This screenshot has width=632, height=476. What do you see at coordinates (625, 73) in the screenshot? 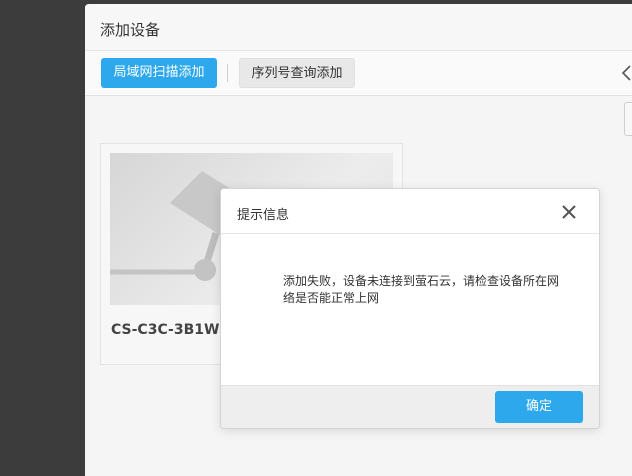
I see `back-arrow-icon` at bounding box center [625, 73].